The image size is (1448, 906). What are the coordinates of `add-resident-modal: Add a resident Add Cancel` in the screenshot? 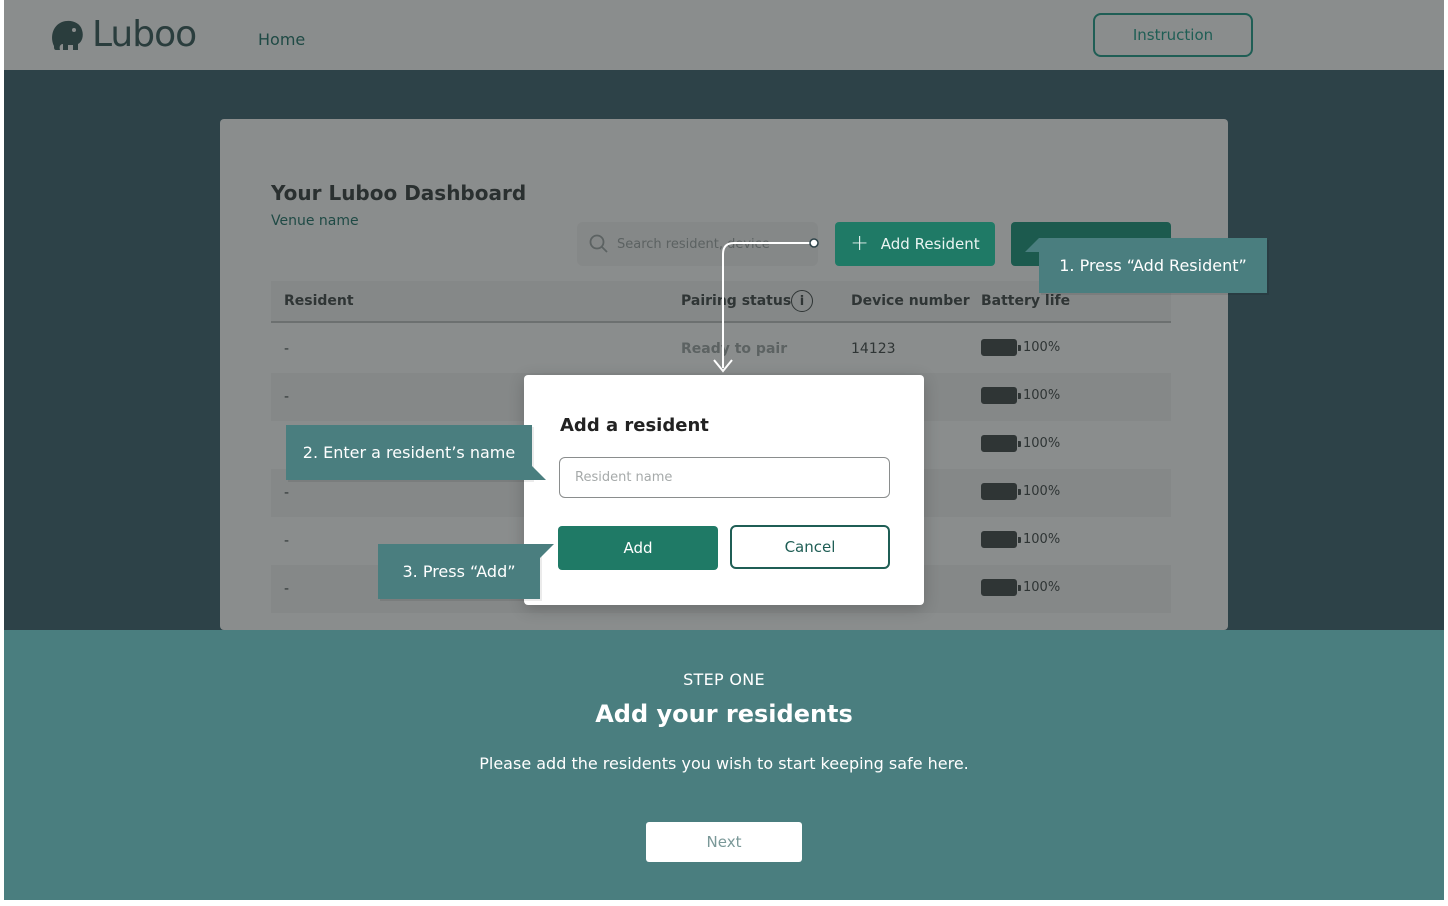 It's located at (724, 490).